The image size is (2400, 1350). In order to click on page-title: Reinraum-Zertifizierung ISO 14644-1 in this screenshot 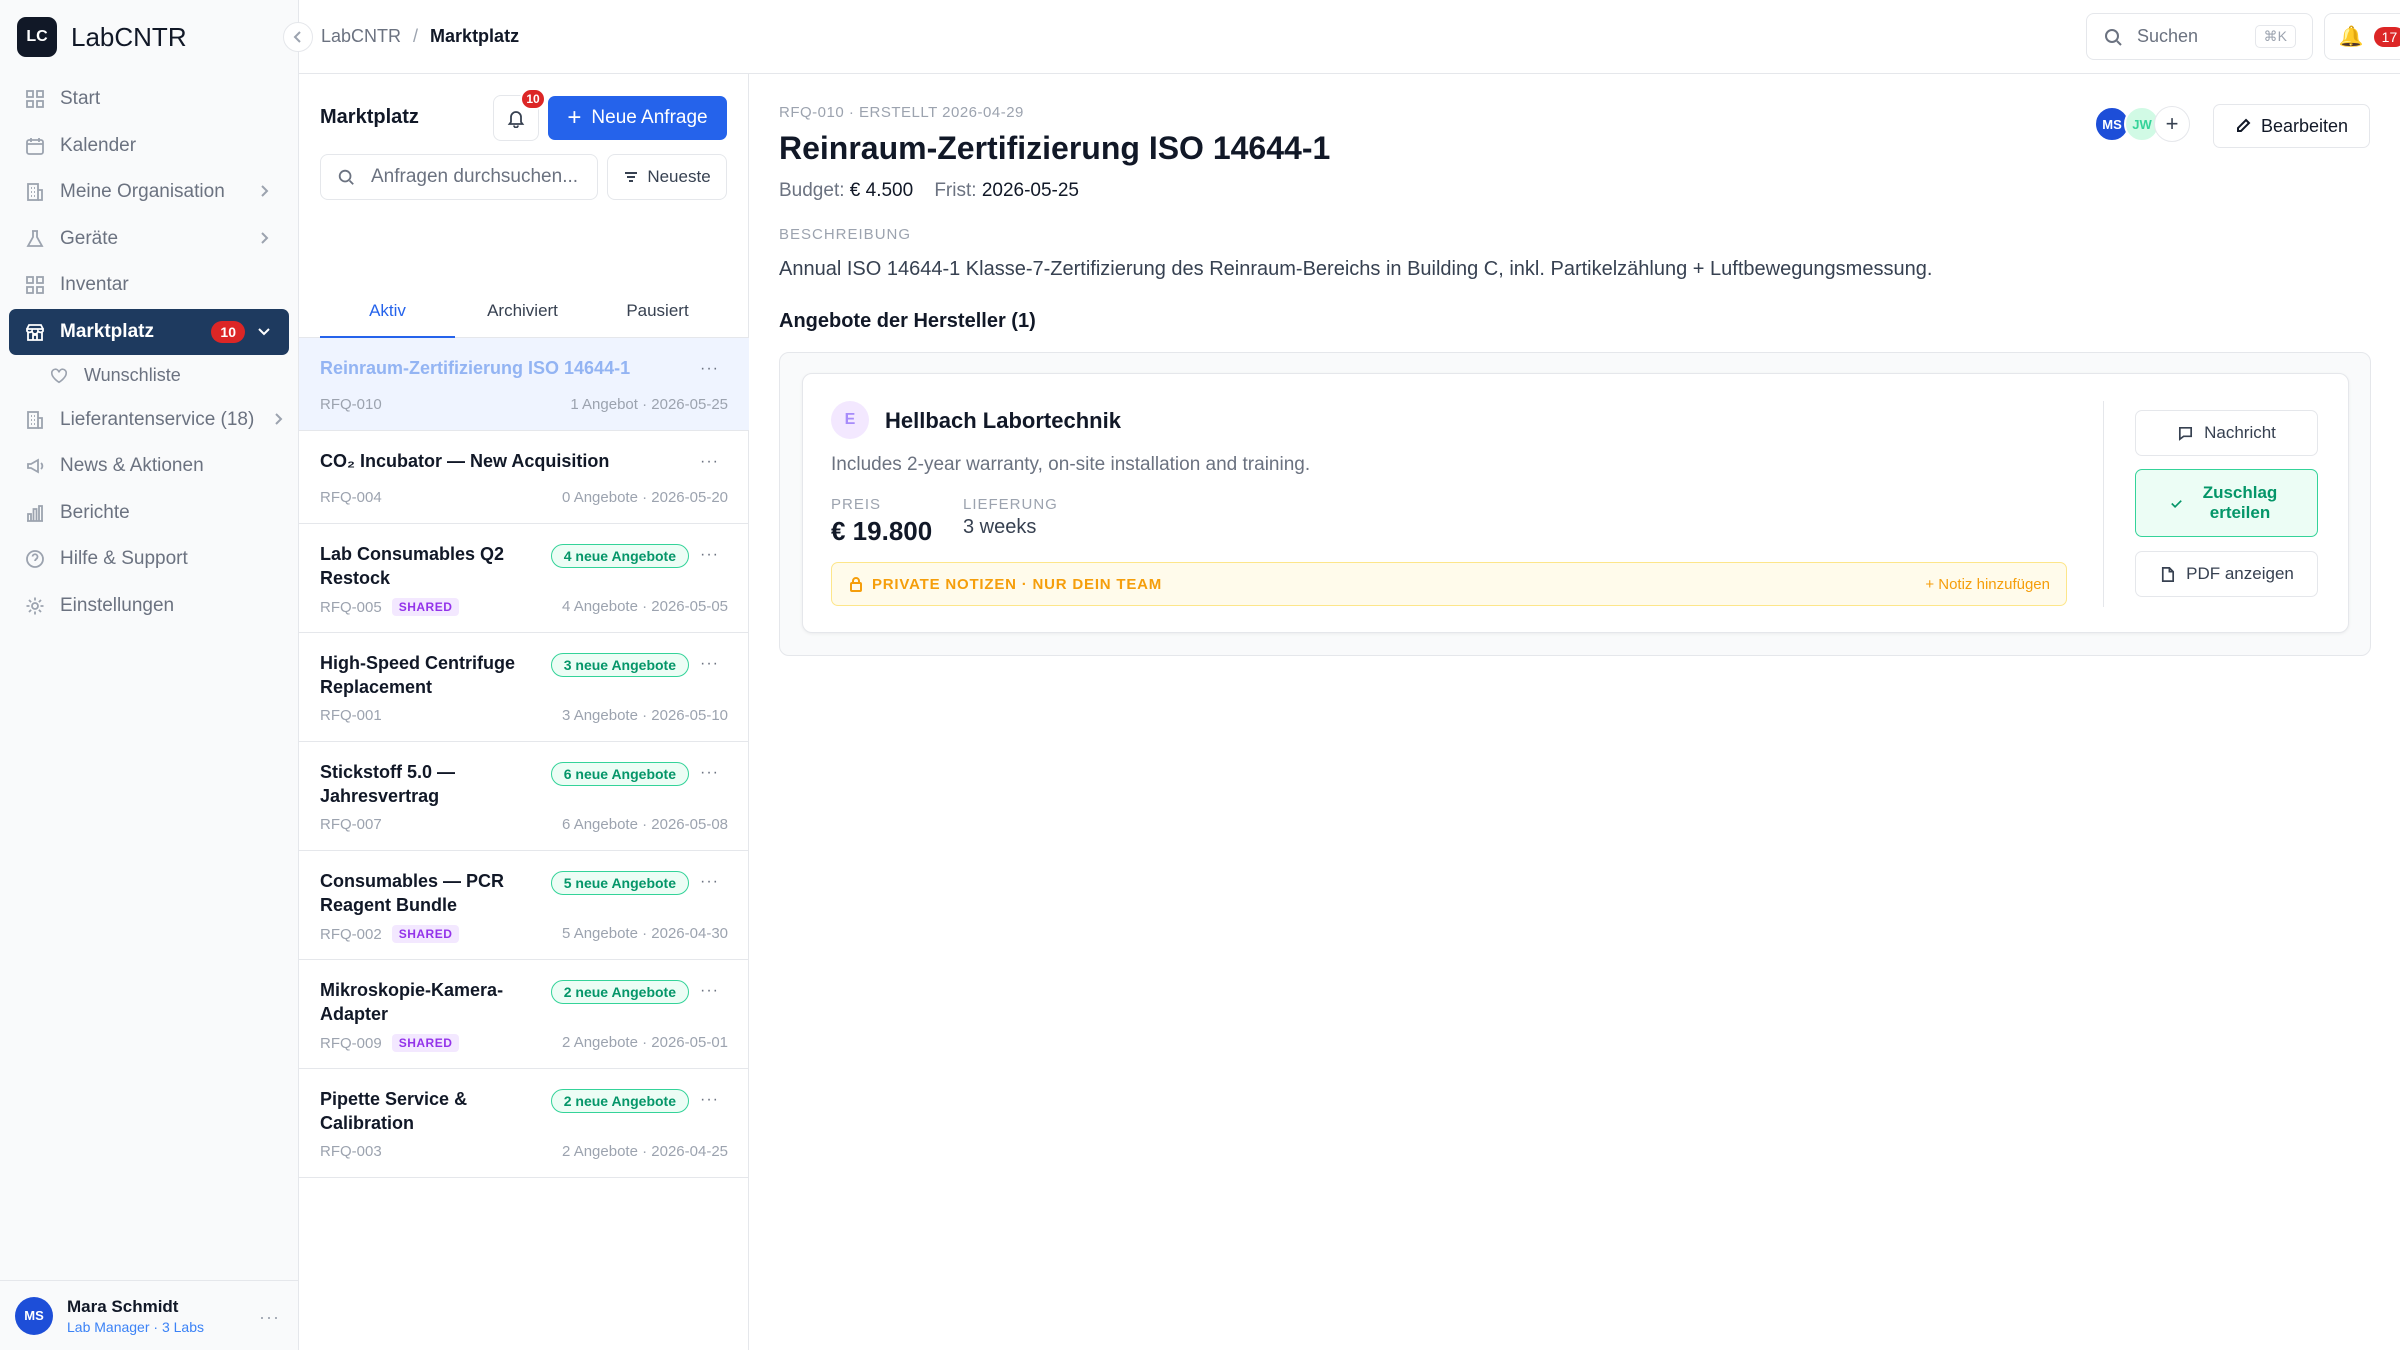, I will do `click(1055, 148)`.